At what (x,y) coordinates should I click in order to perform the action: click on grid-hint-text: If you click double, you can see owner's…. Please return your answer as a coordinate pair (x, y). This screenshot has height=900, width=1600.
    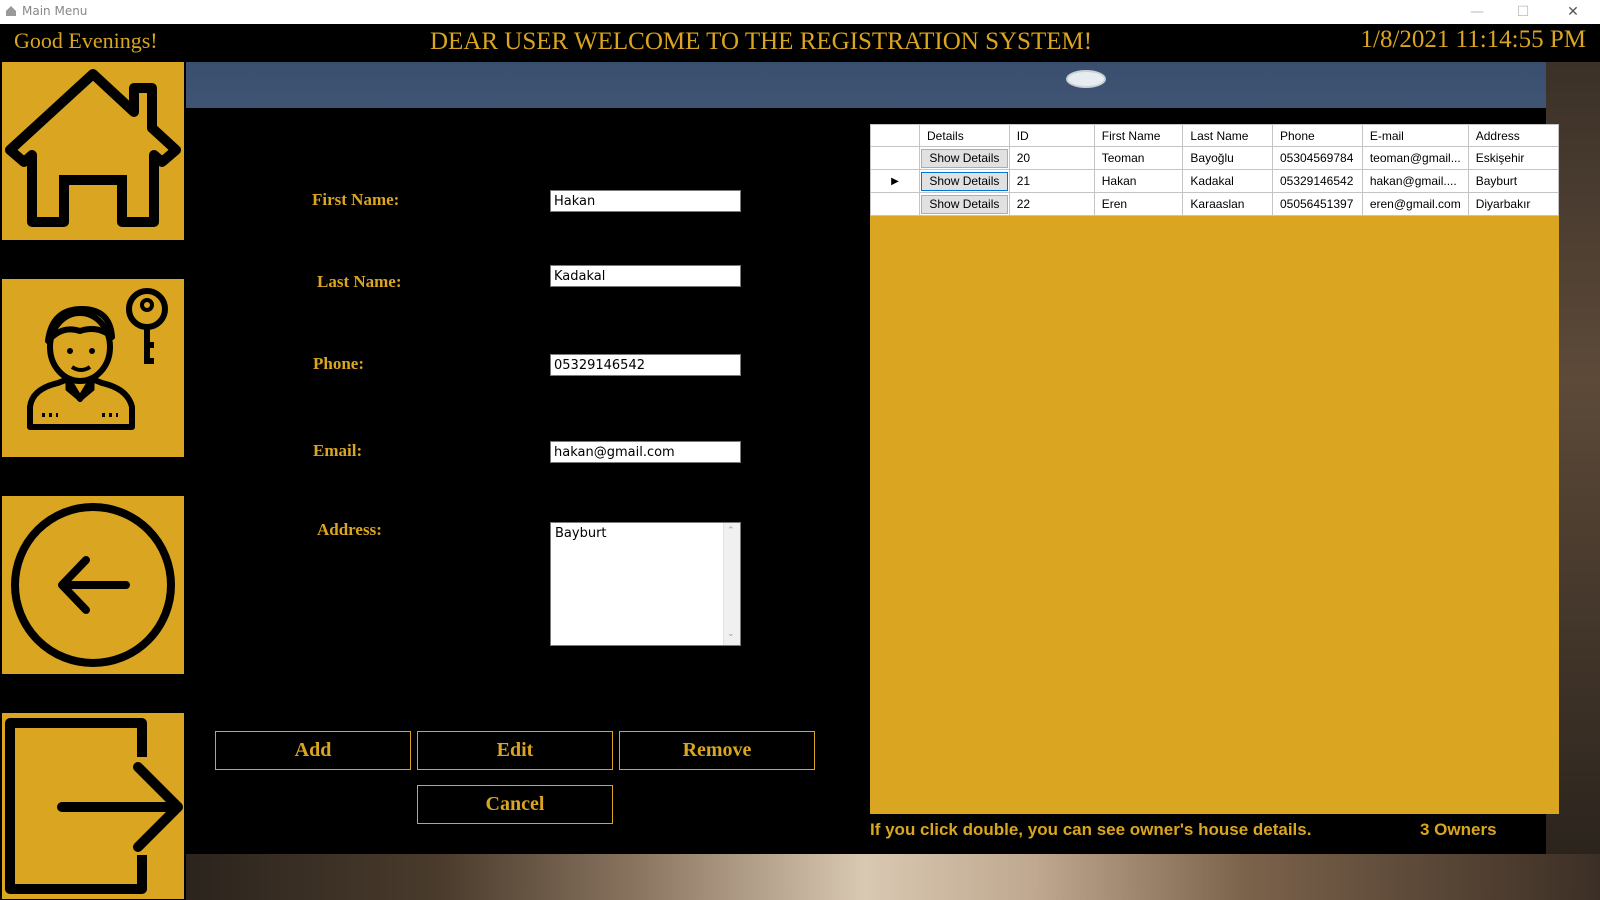
    Looking at the image, I should click on (1091, 829).